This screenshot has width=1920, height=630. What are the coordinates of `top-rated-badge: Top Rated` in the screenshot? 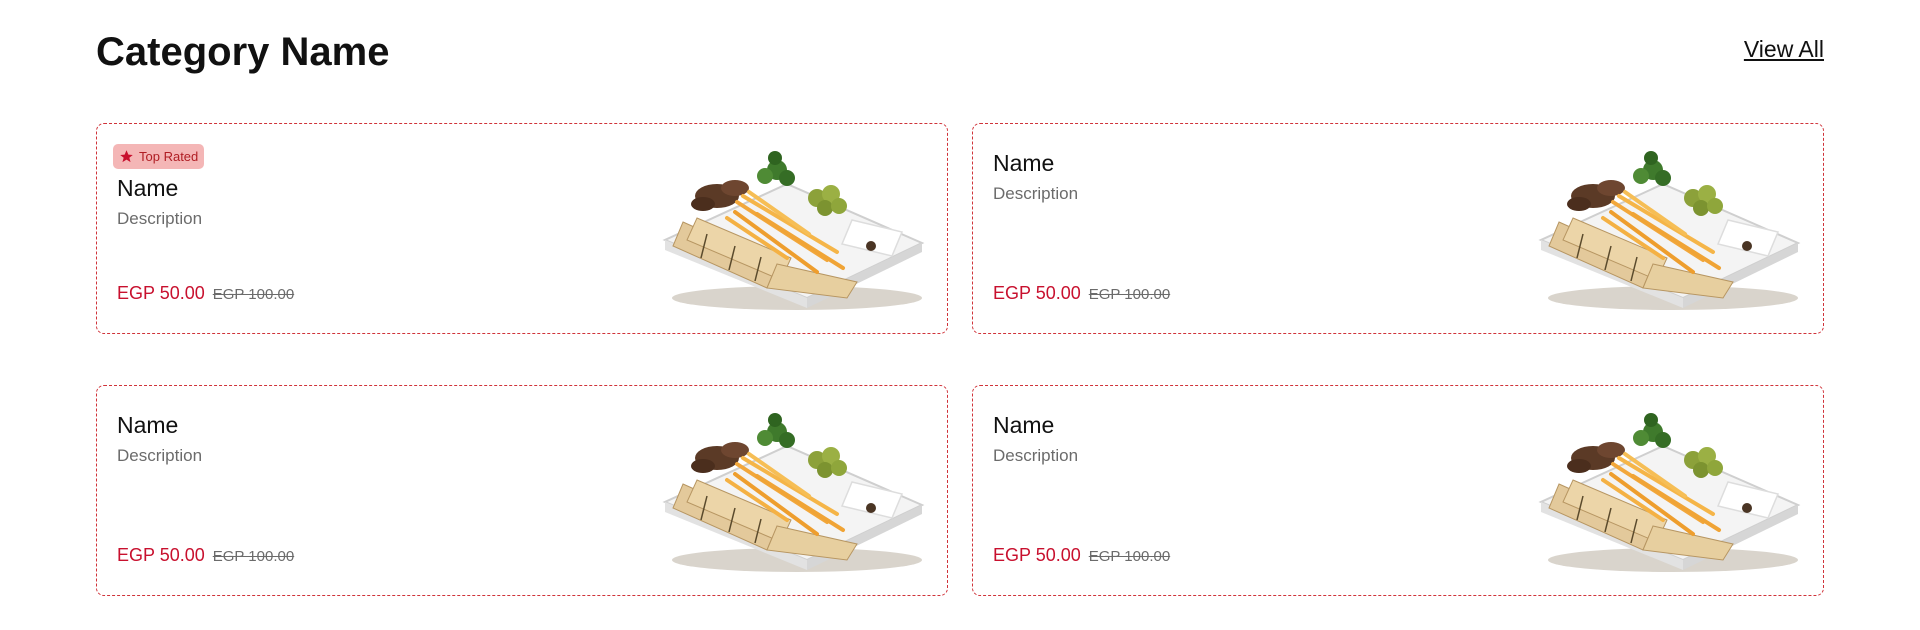 It's located at (159, 156).